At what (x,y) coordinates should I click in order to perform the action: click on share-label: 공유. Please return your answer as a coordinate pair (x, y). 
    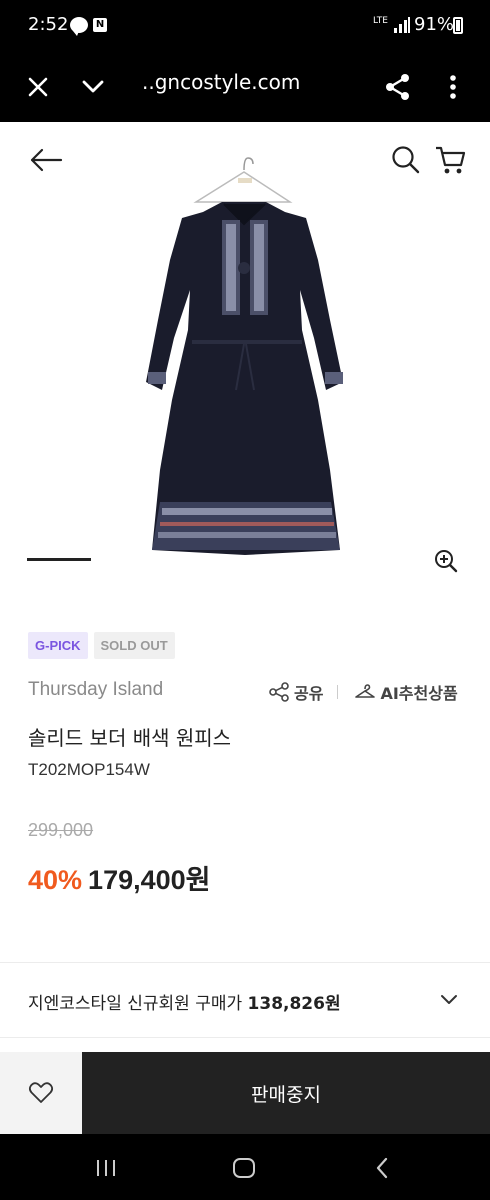
    Looking at the image, I should click on (309, 693).